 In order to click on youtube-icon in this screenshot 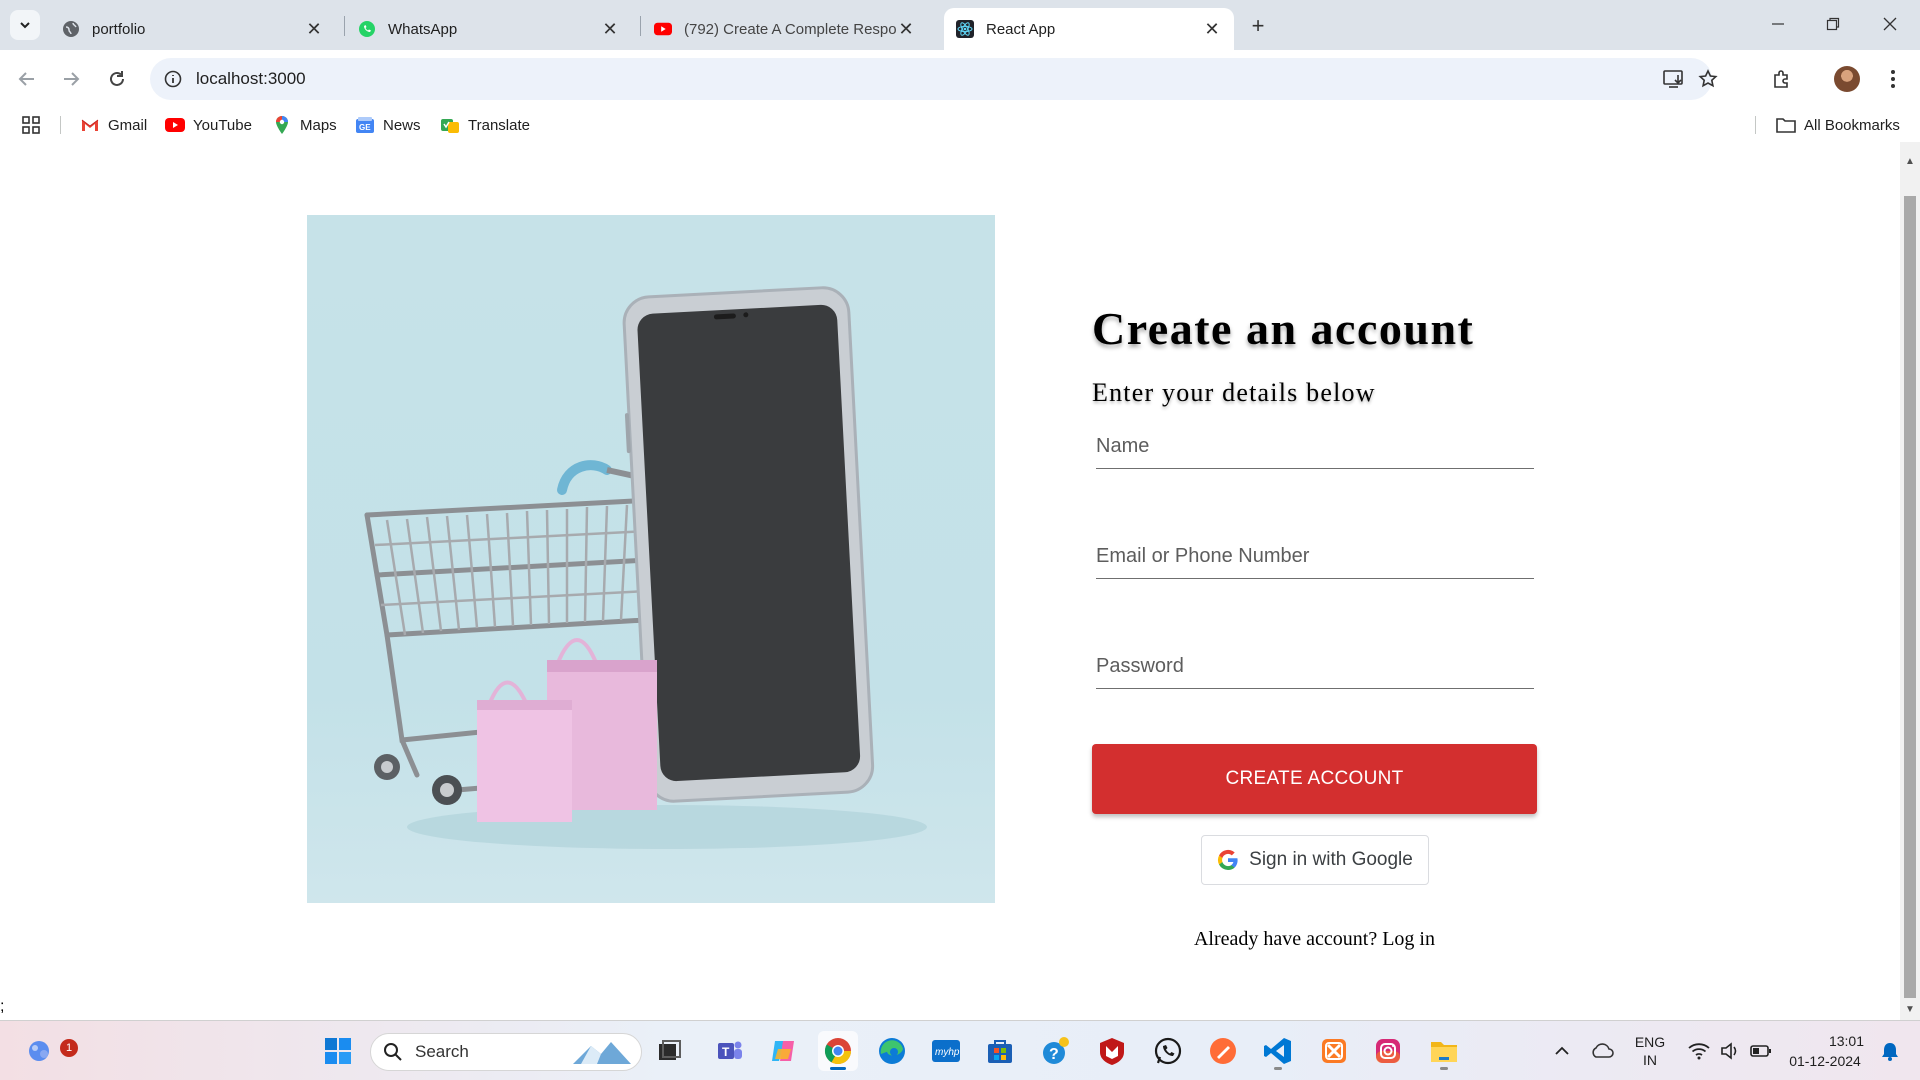, I will do `click(663, 29)`.